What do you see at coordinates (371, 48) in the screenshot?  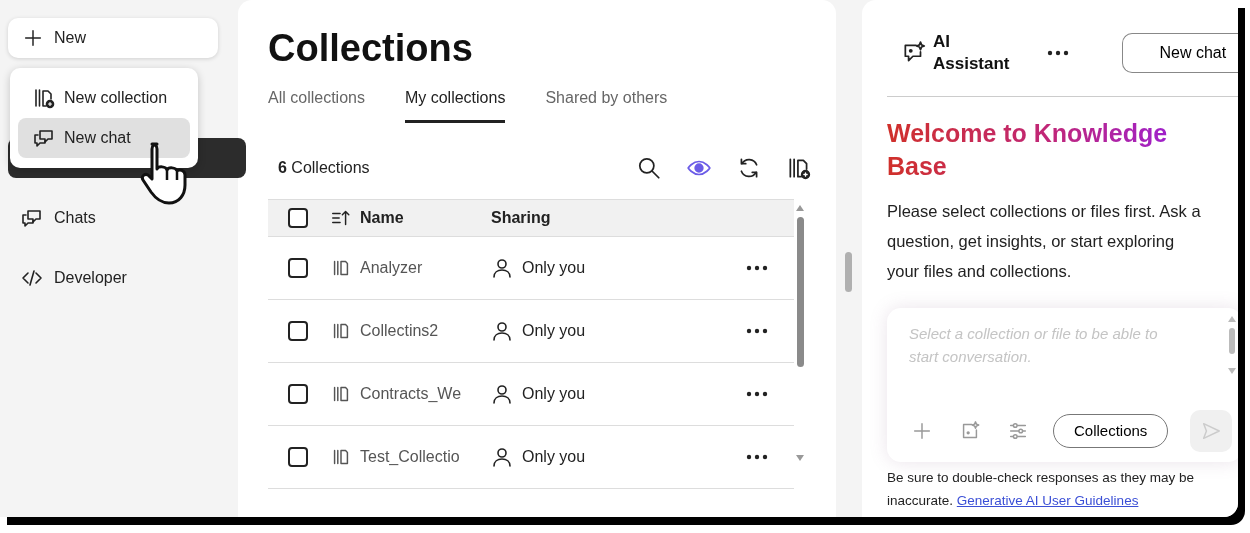 I see `page-title: Collections` at bounding box center [371, 48].